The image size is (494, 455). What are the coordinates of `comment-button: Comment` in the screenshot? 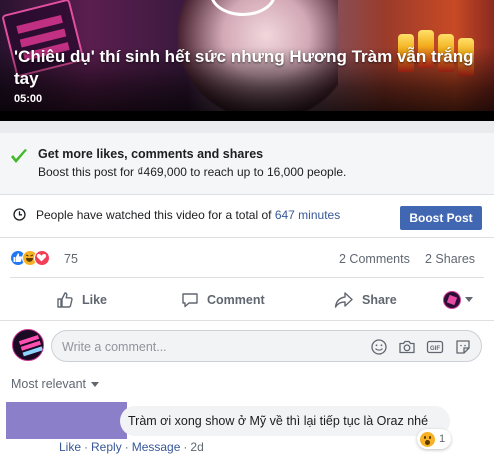 It's located at (223, 300).